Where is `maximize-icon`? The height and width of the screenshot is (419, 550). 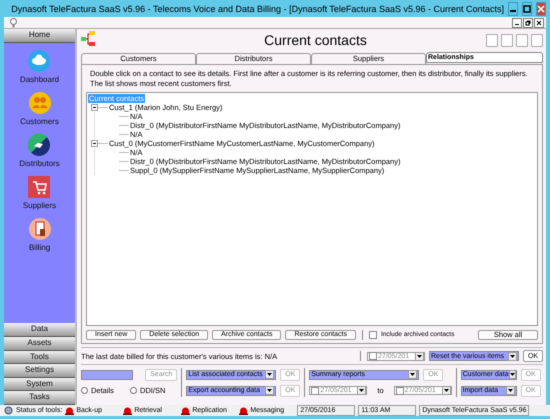
maximize-icon is located at coordinates (527, 8).